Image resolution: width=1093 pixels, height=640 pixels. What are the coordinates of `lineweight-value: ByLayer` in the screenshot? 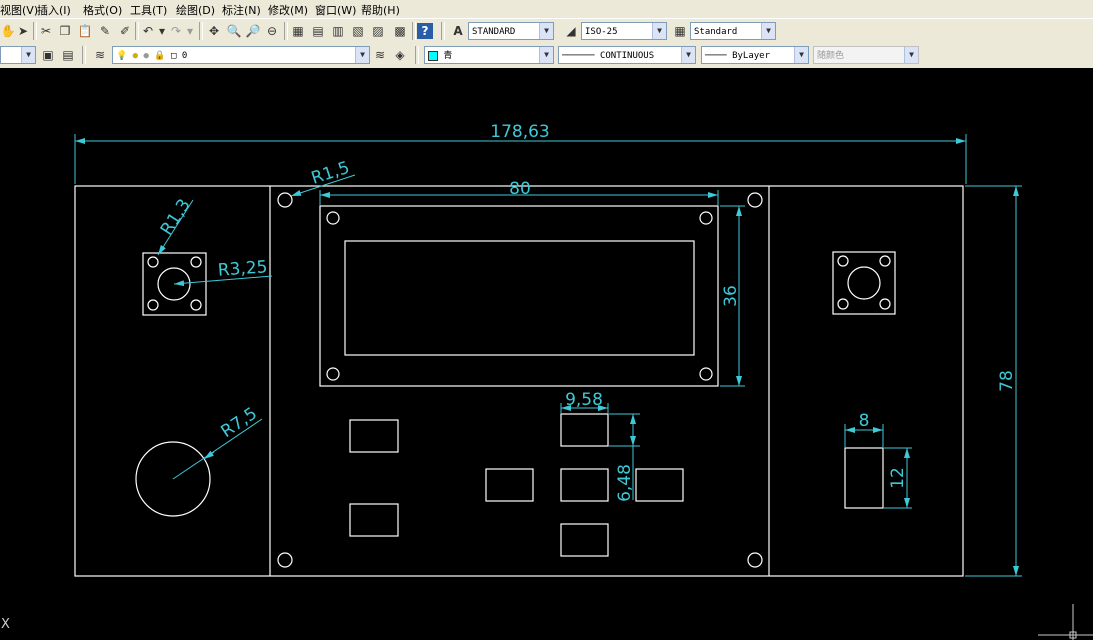 It's located at (751, 56).